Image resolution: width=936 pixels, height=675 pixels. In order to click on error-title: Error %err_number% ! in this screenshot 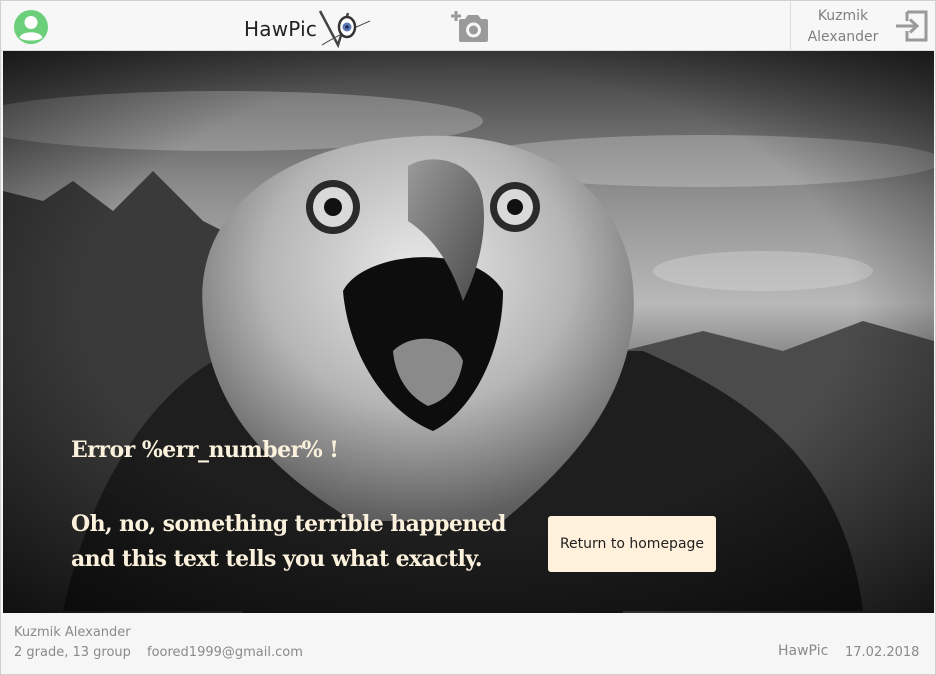, I will do `click(205, 450)`.